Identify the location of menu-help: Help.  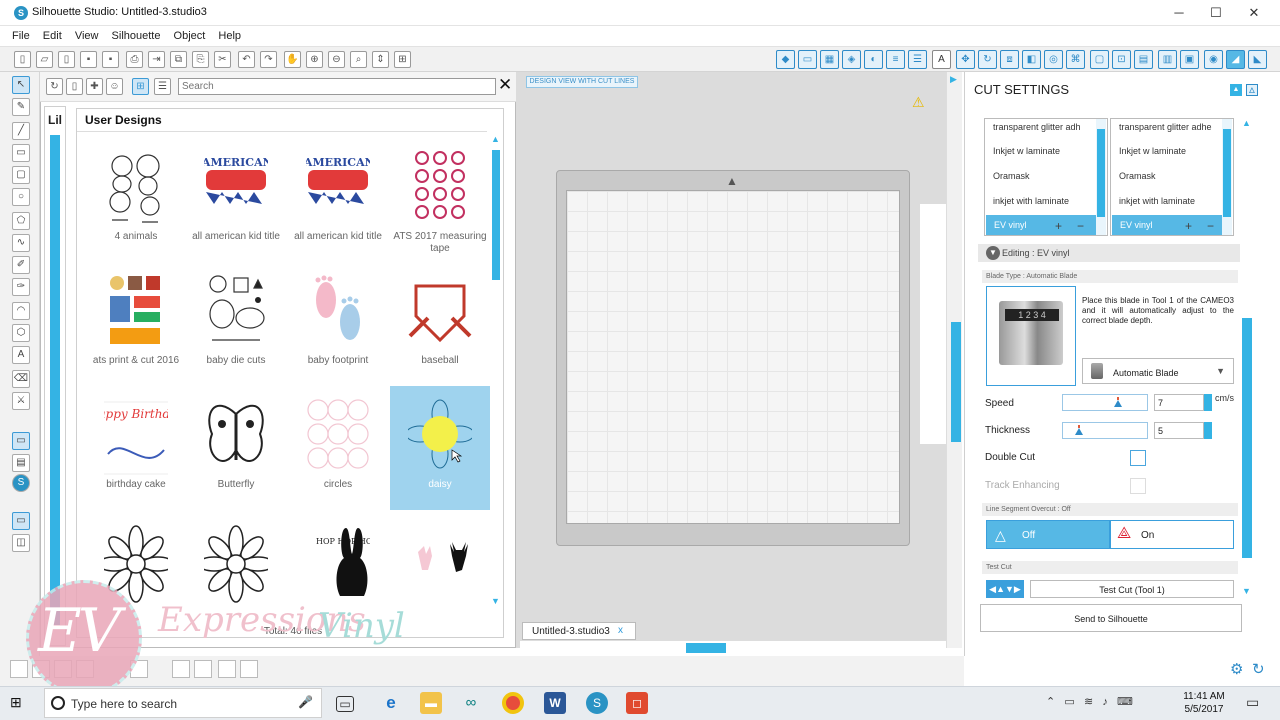
(229, 36).